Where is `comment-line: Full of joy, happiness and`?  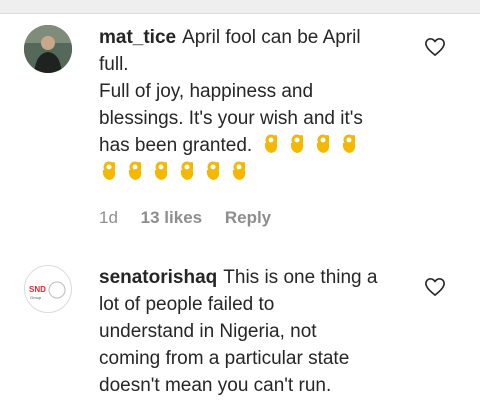 comment-line: Full of joy, happiness and is located at coordinates (206, 91).